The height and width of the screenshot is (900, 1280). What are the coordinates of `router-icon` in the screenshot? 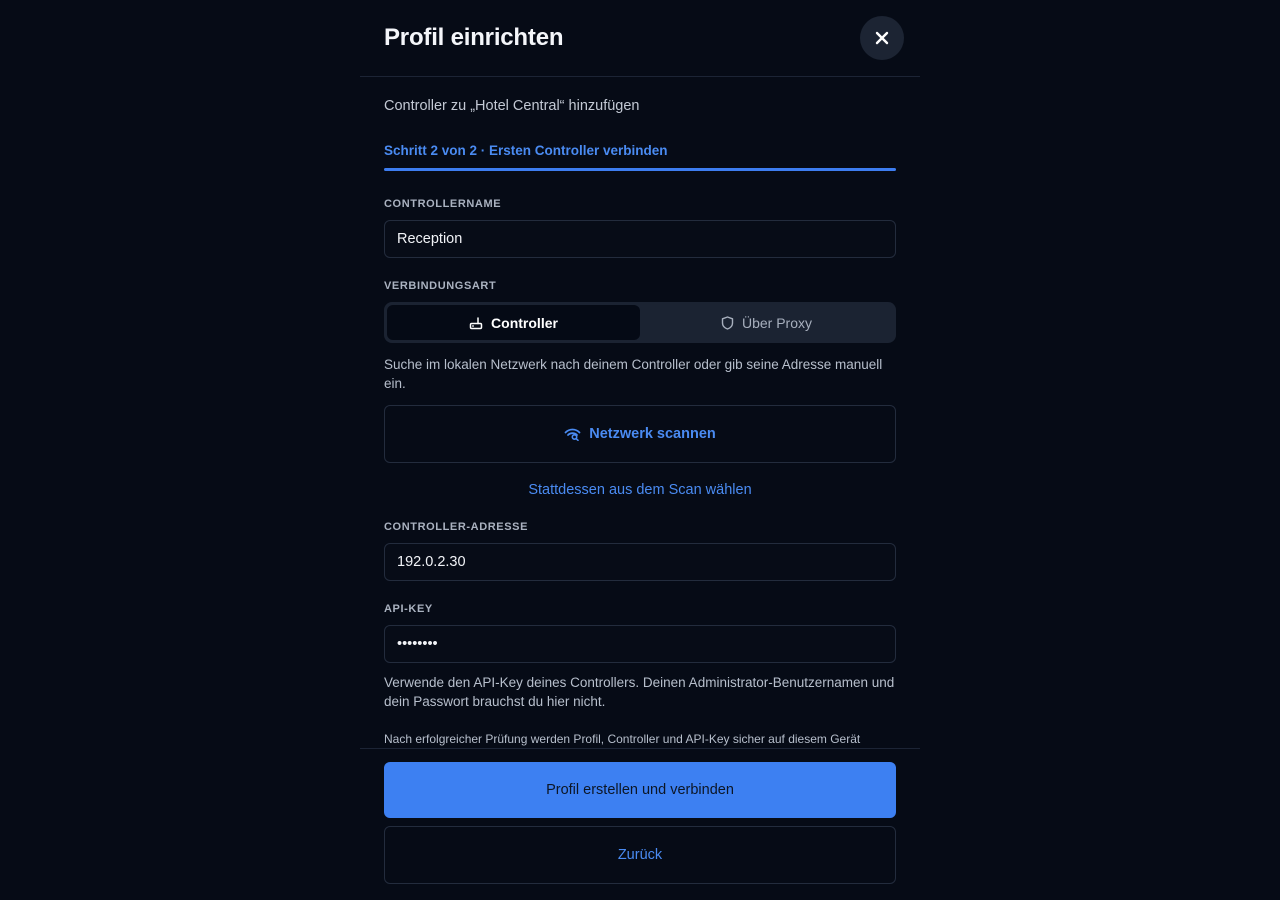 It's located at (476, 323).